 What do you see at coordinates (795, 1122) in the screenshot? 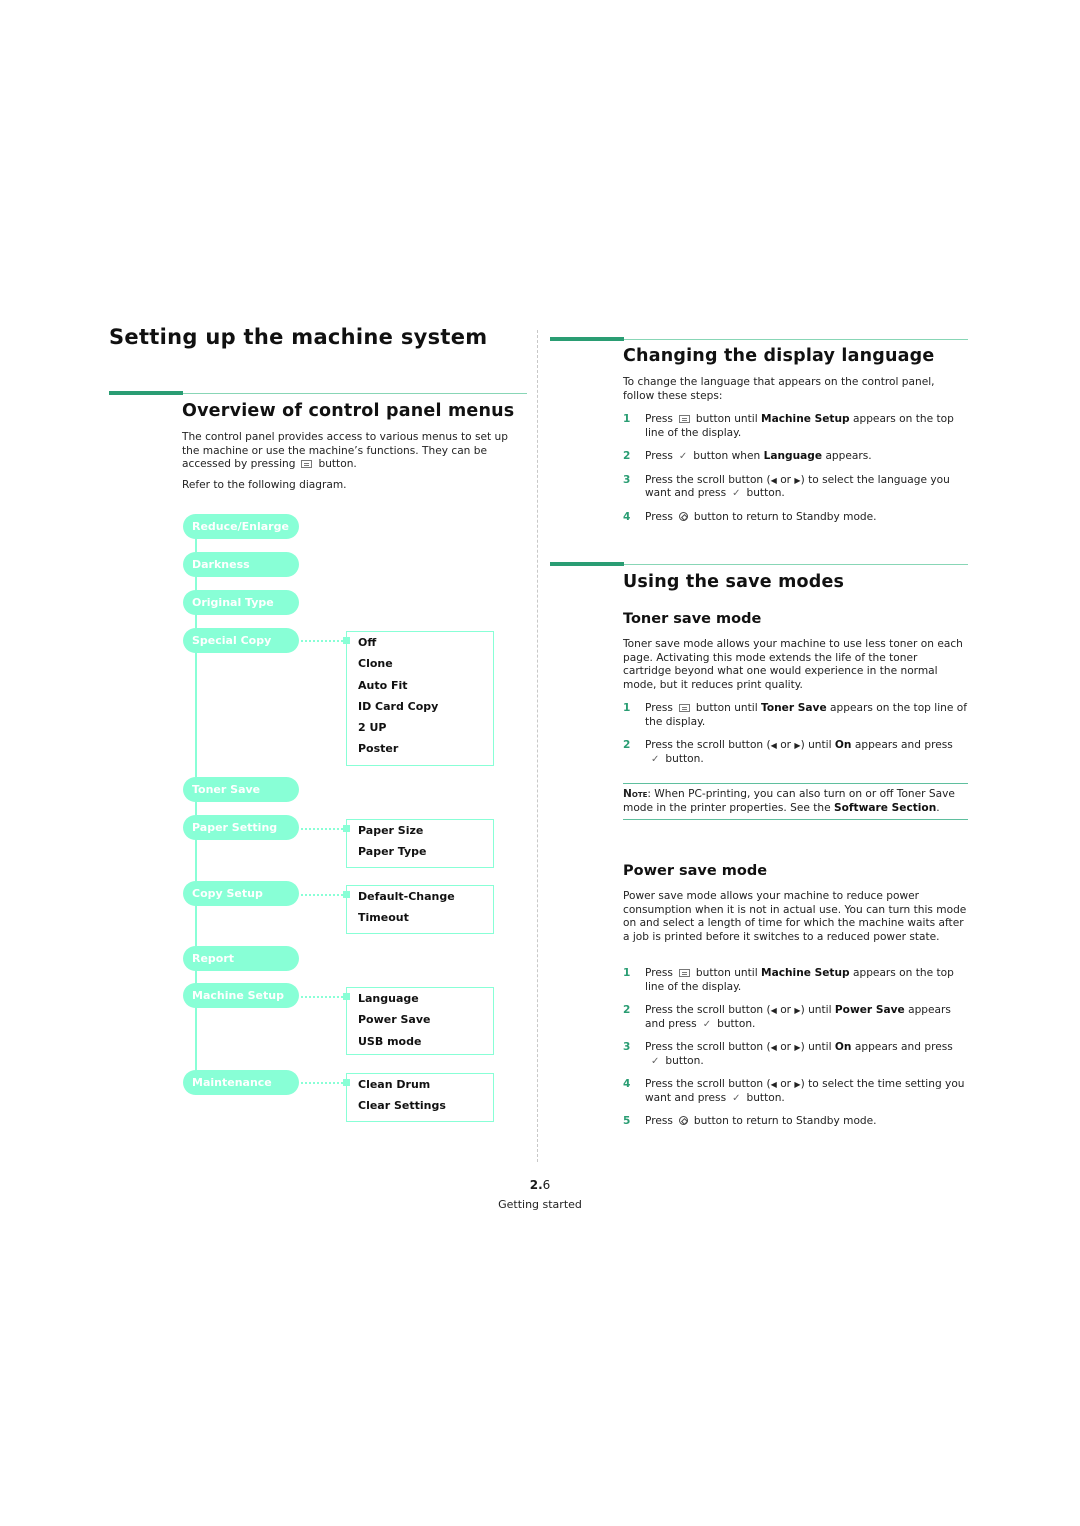
I see `step-item: 5 Press button to return to Standby mode.` at bounding box center [795, 1122].